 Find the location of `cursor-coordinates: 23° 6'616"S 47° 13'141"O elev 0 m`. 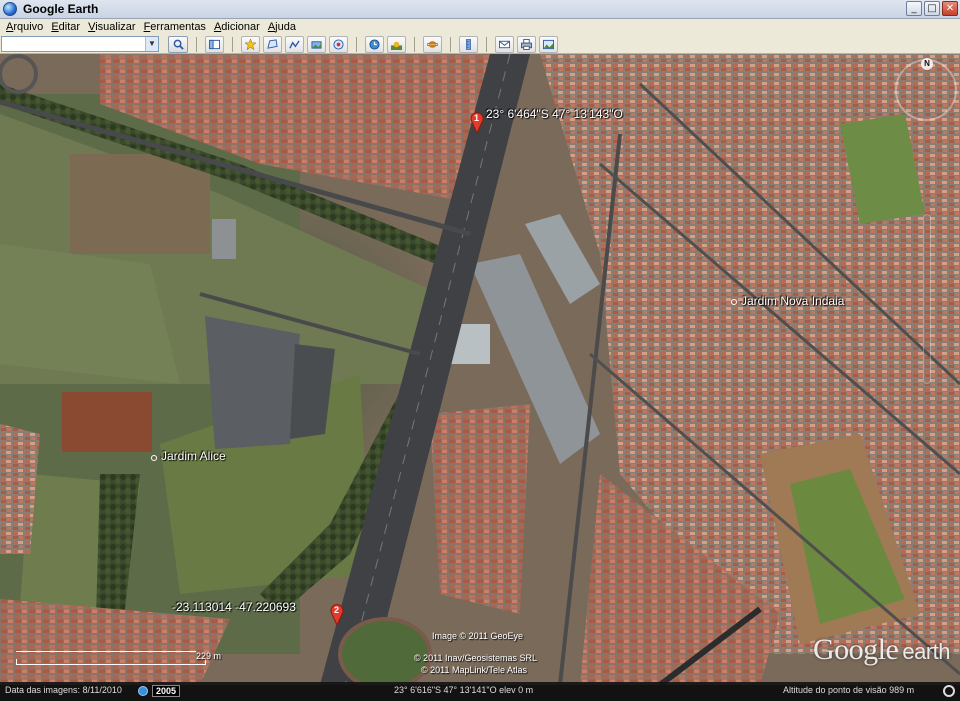

cursor-coordinates: 23° 6'616"S 47° 13'141"O elev 0 m is located at coordinates (464, 690).